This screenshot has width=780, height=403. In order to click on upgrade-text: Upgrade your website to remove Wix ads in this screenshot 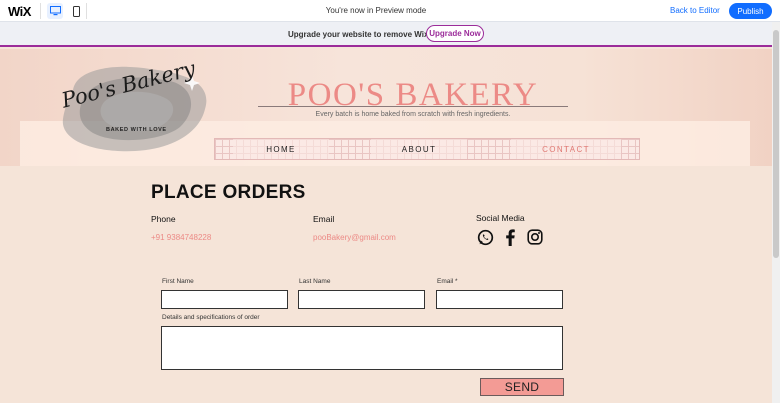, I will do `click(366, 34)`.